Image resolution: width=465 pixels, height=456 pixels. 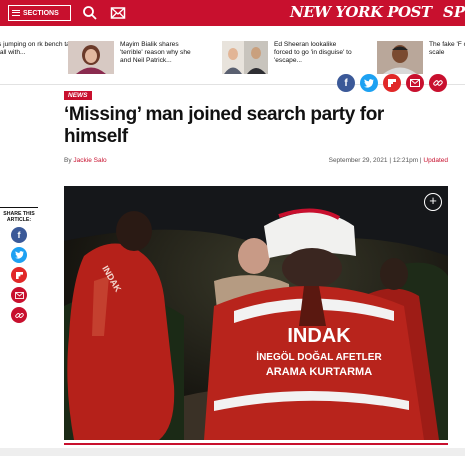 I want to click on jacket-text-sub: İNEGÖL DOĞAL AFETLER, so click(x=319, y=356).